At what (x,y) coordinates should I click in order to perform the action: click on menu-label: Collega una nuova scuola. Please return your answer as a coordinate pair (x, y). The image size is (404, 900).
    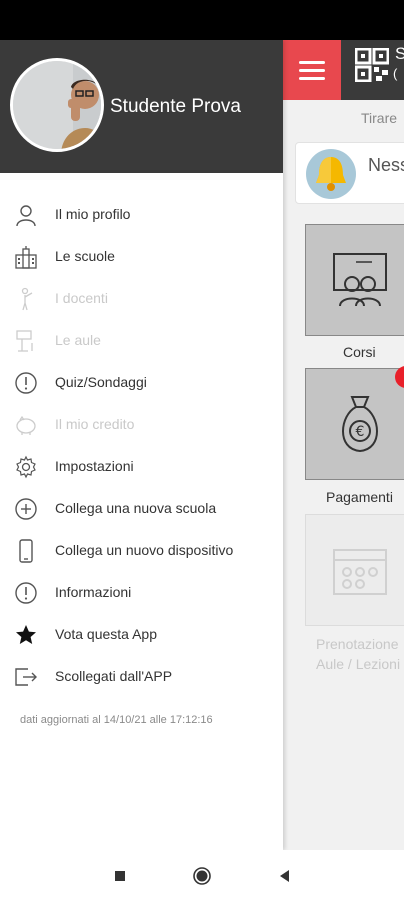
    Looking at the image, I should click on (136, 508).